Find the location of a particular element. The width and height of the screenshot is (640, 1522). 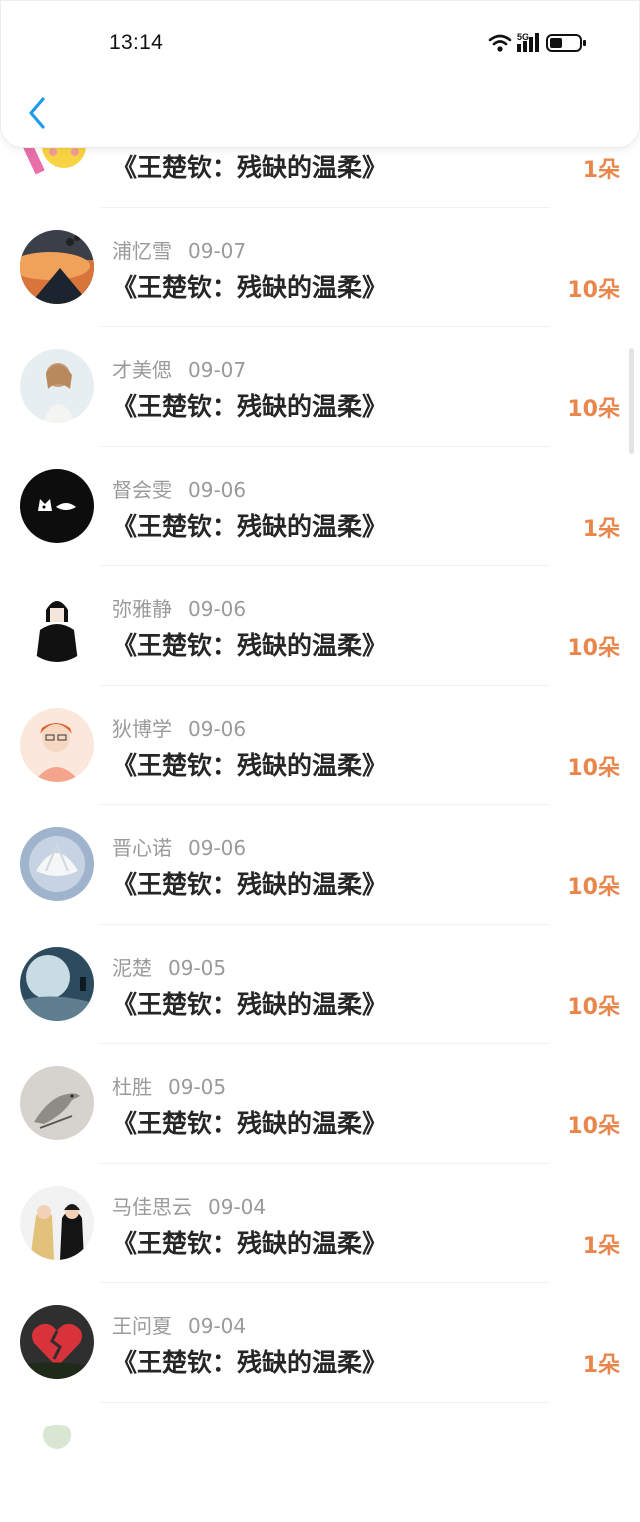

battery-icon is located at coordinates (566, 43).